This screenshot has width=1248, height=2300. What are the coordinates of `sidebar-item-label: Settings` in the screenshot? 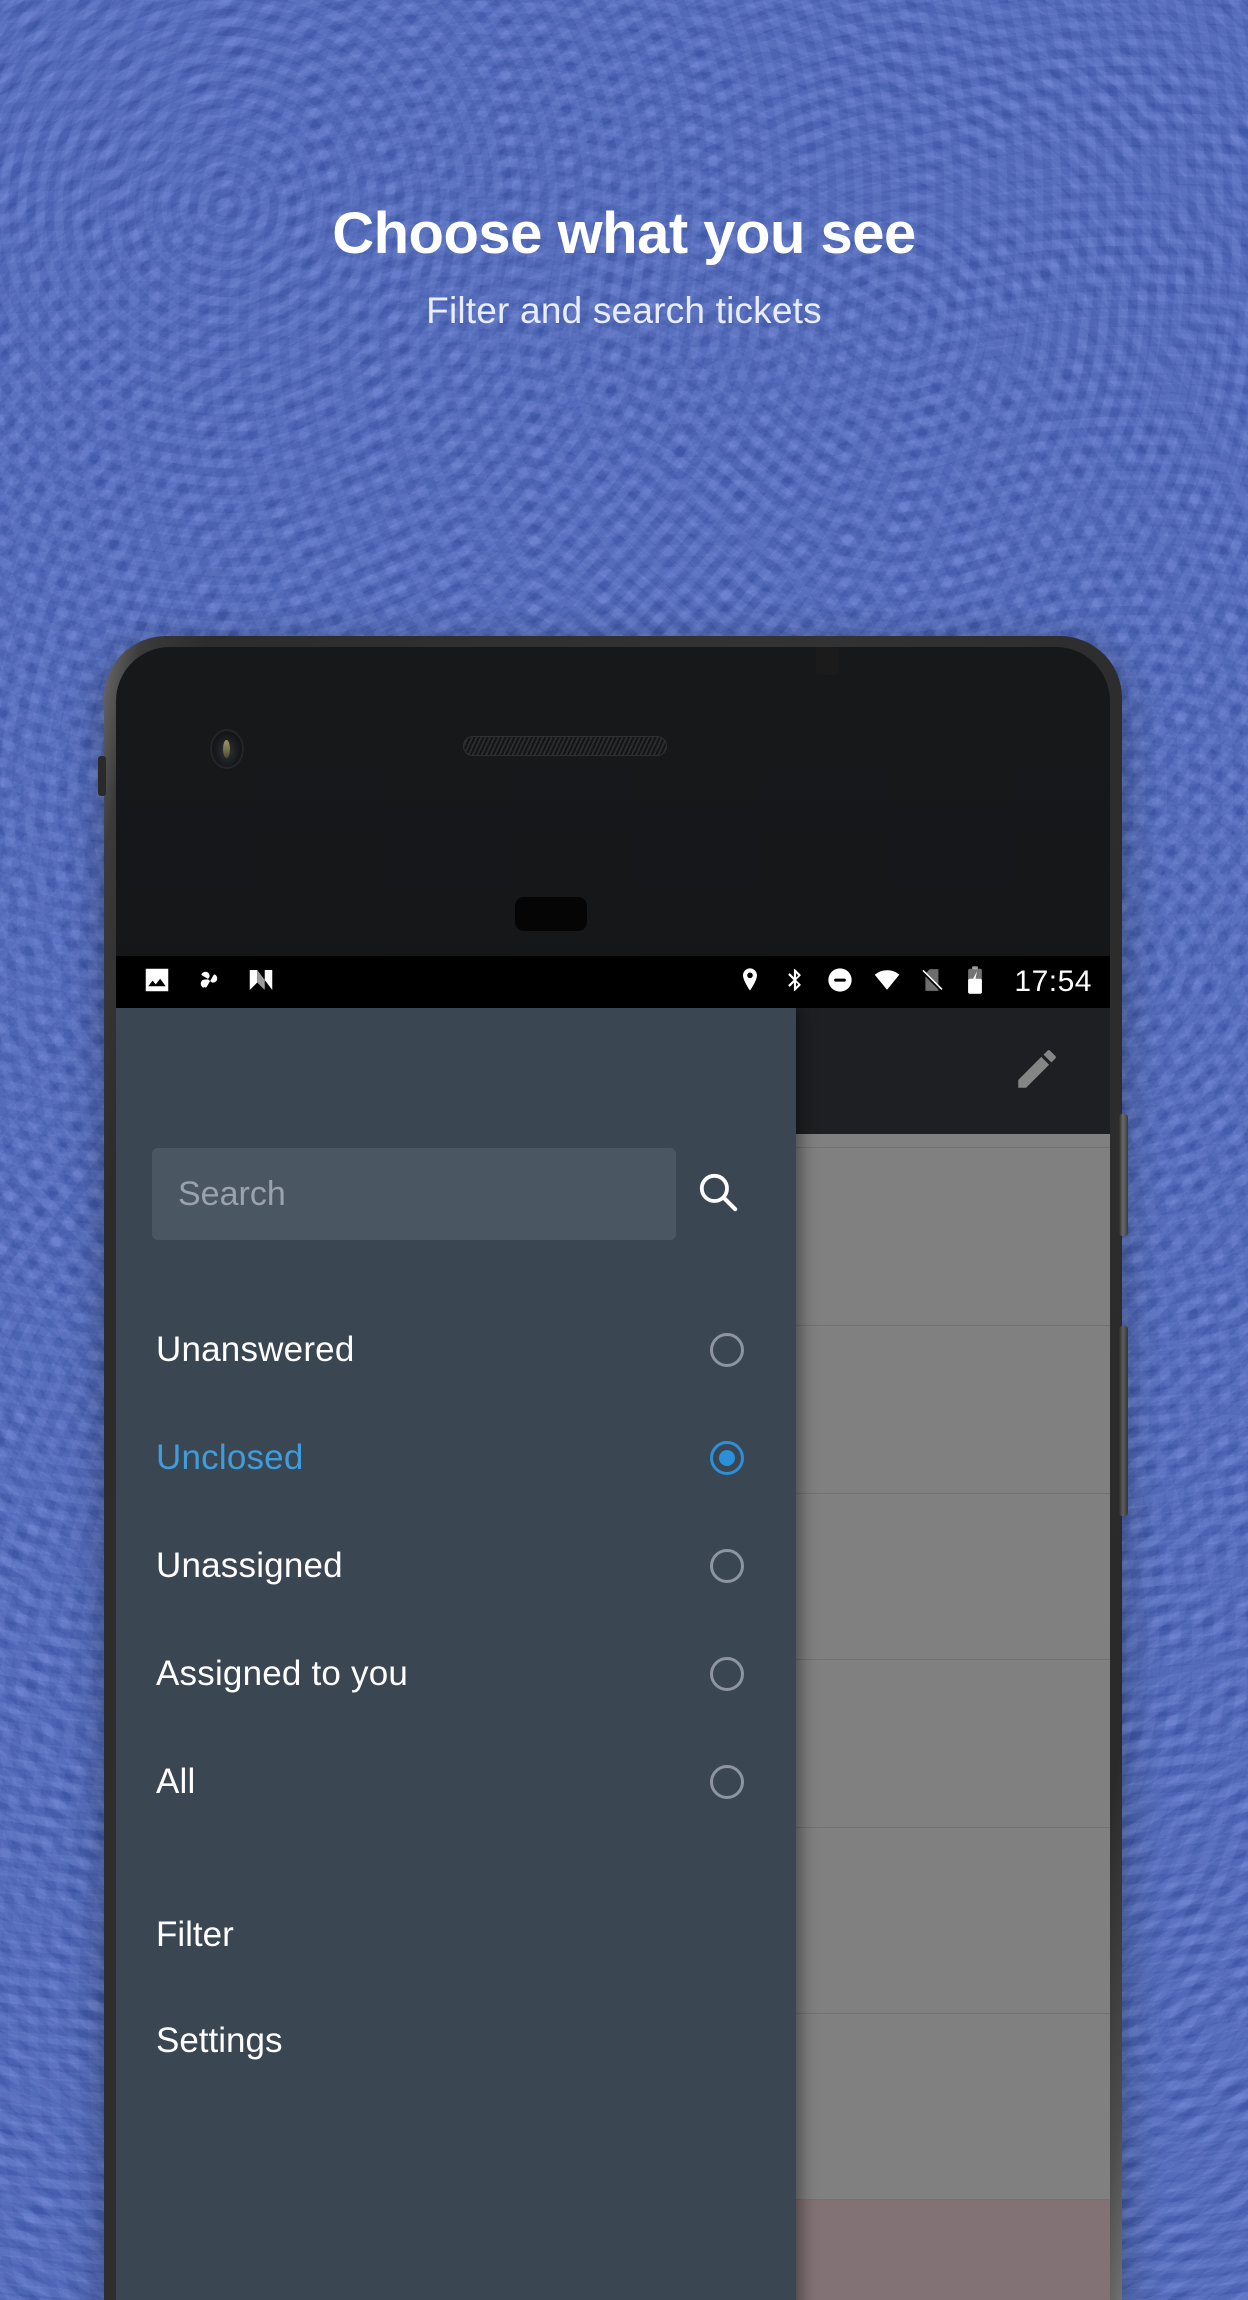 It's located at (219, 2040).